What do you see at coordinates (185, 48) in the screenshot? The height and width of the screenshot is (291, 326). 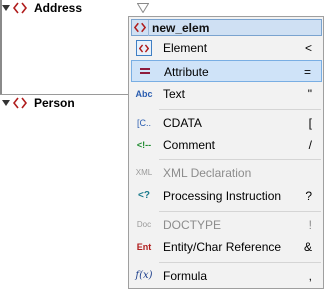 I see `menu-item-label: Element` at bounding box center [185, 48].